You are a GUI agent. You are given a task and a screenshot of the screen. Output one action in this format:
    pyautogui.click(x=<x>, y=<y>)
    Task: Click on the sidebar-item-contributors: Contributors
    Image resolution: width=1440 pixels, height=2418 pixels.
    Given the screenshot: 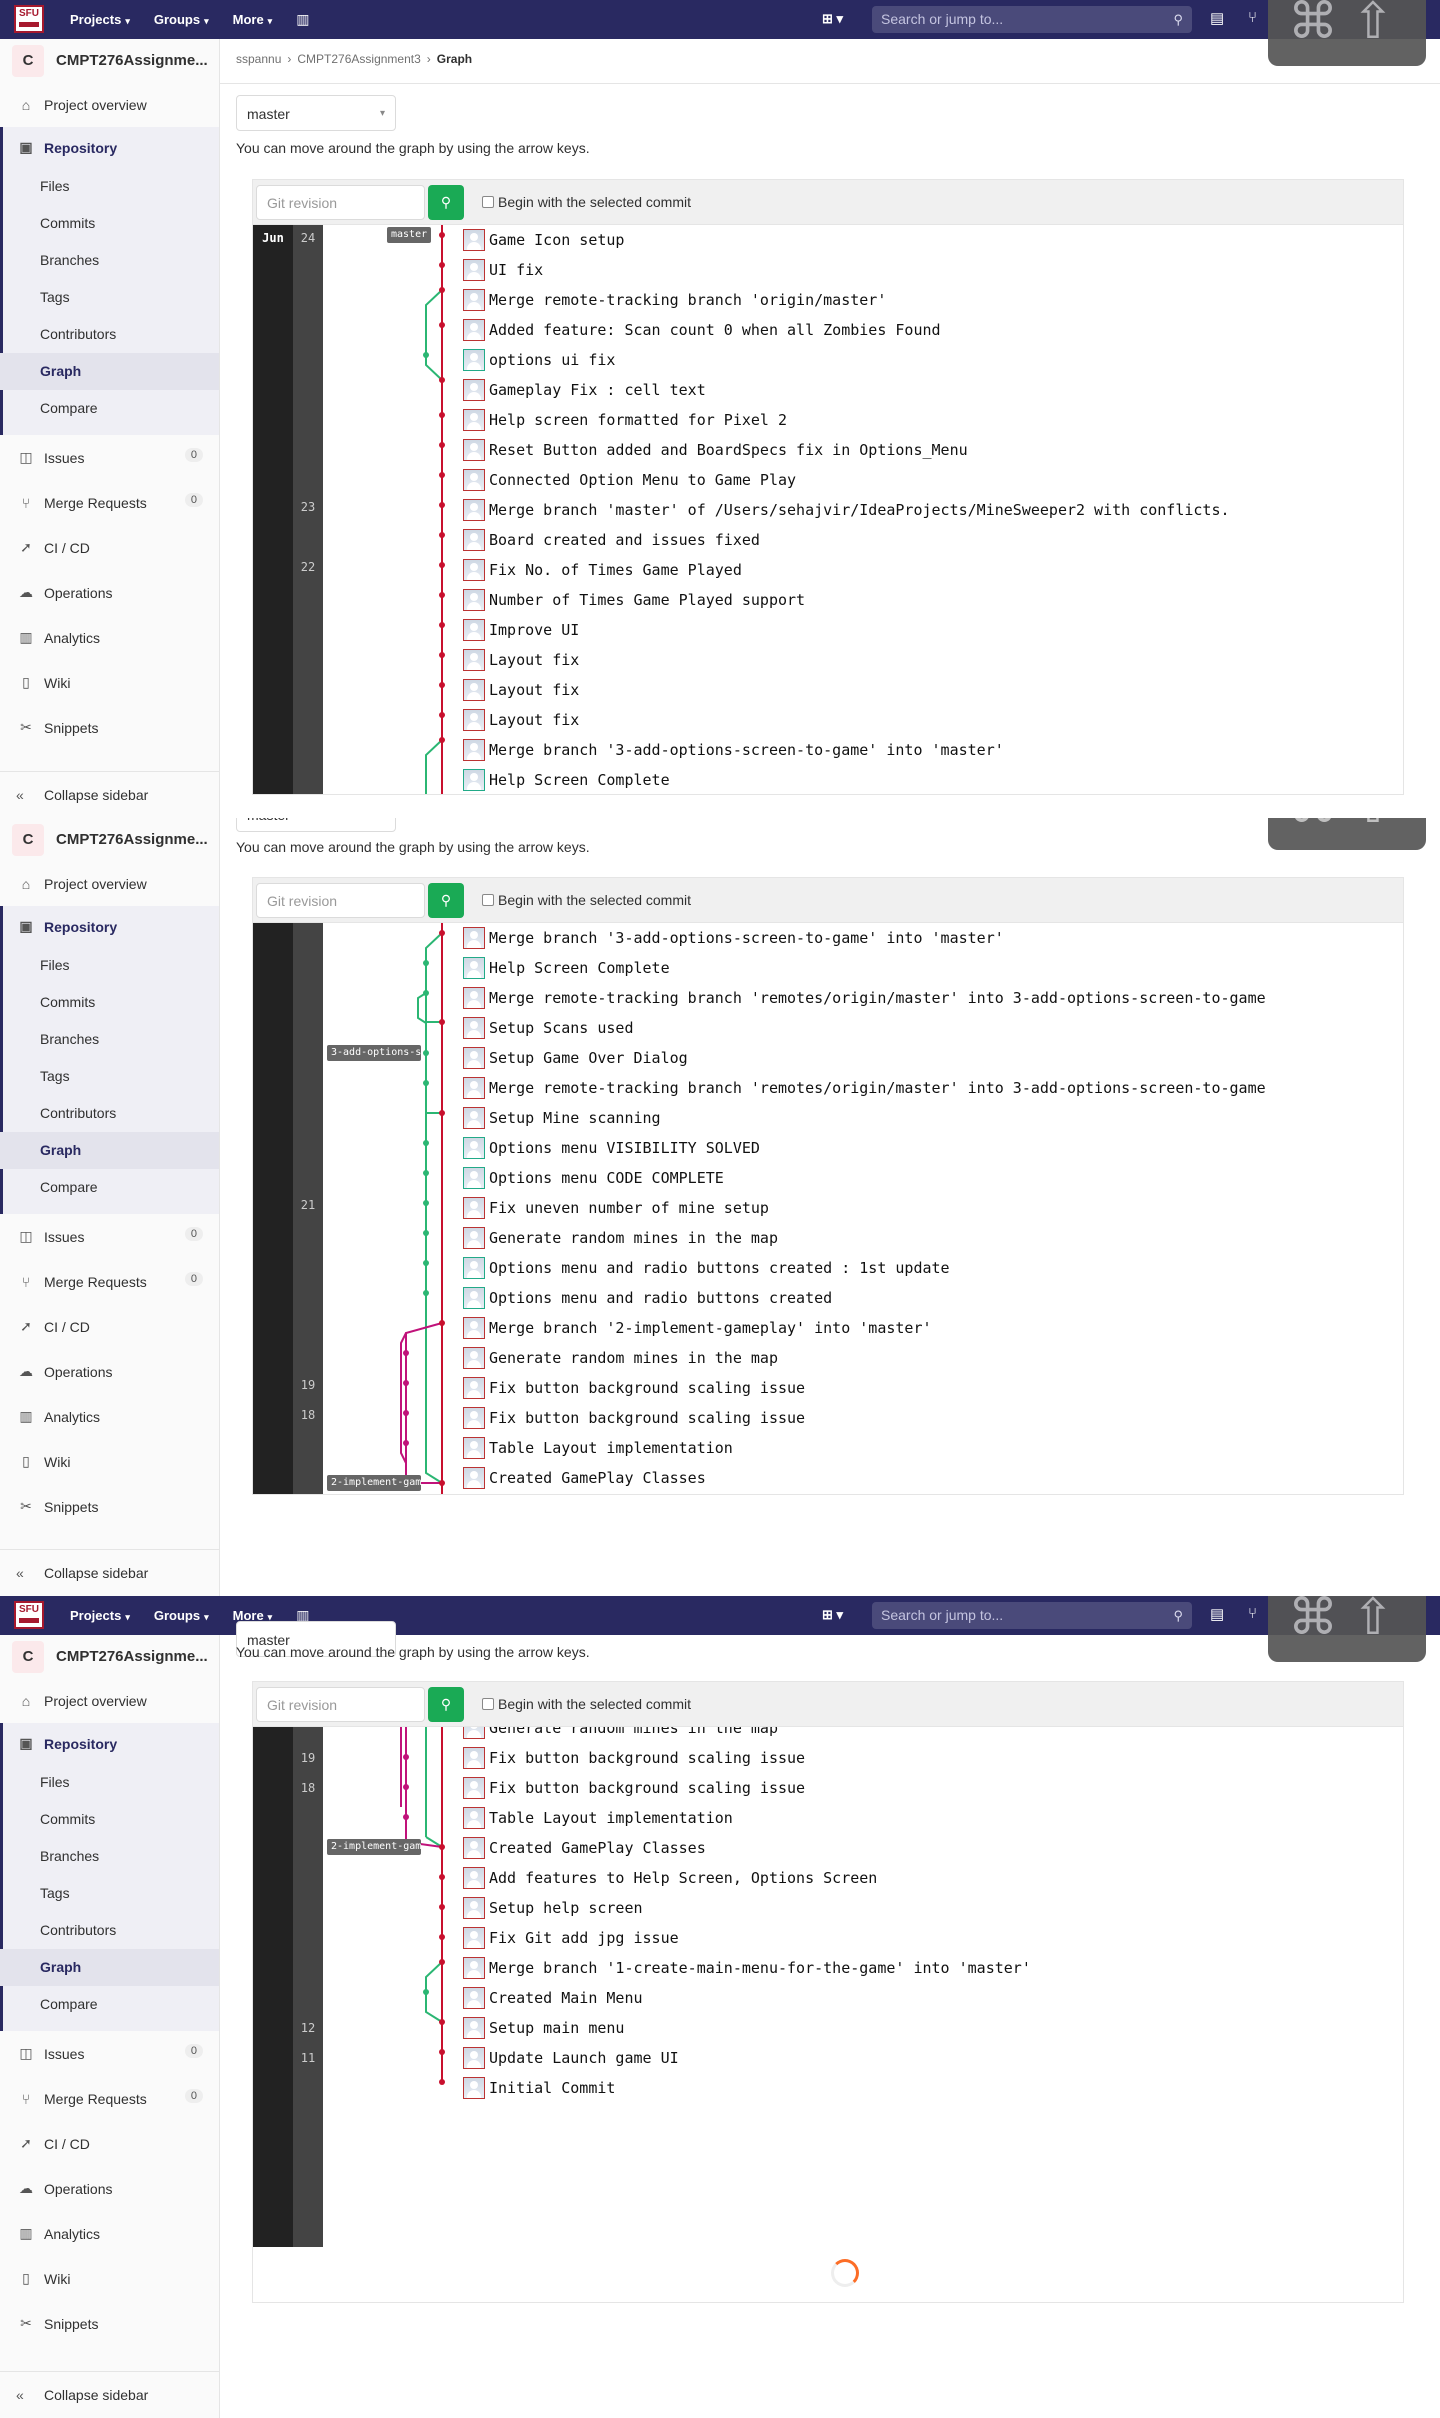 What is the action you would take?
    pyautogui.click(x=109, y=334)
    